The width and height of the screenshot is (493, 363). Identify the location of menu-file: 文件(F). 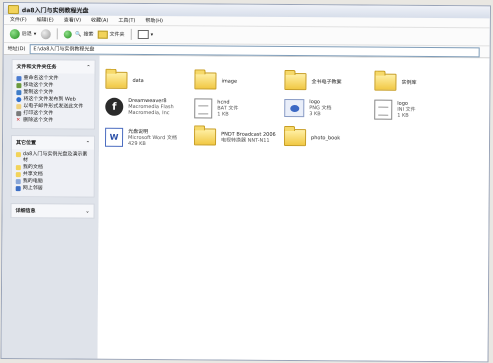
(18, 19).